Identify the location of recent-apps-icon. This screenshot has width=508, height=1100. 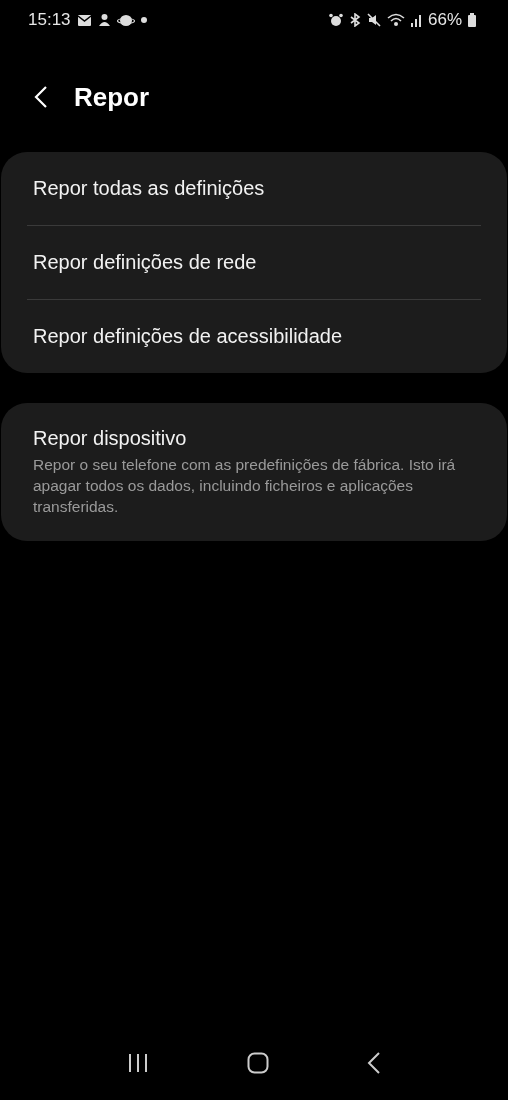
(138, 1063).